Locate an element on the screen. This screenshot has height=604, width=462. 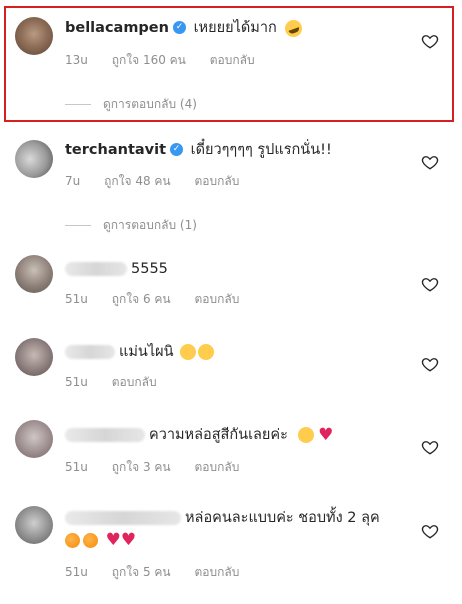
comment-meta: 51u ถูกใจ 5 คน ตอบกลับ is located at coordinates (162, 572).